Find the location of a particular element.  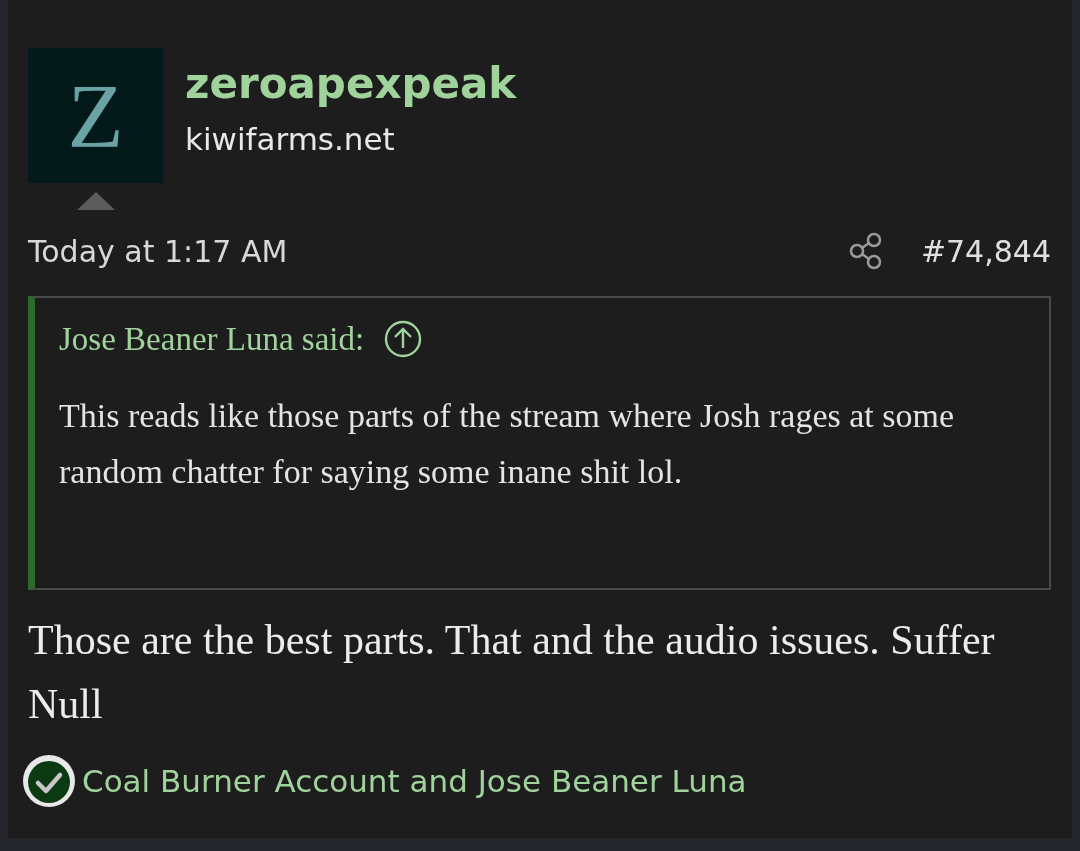

reactions-link: Coal Burner Account and Jose Beaner Luna is located at coordinates (414, 781).